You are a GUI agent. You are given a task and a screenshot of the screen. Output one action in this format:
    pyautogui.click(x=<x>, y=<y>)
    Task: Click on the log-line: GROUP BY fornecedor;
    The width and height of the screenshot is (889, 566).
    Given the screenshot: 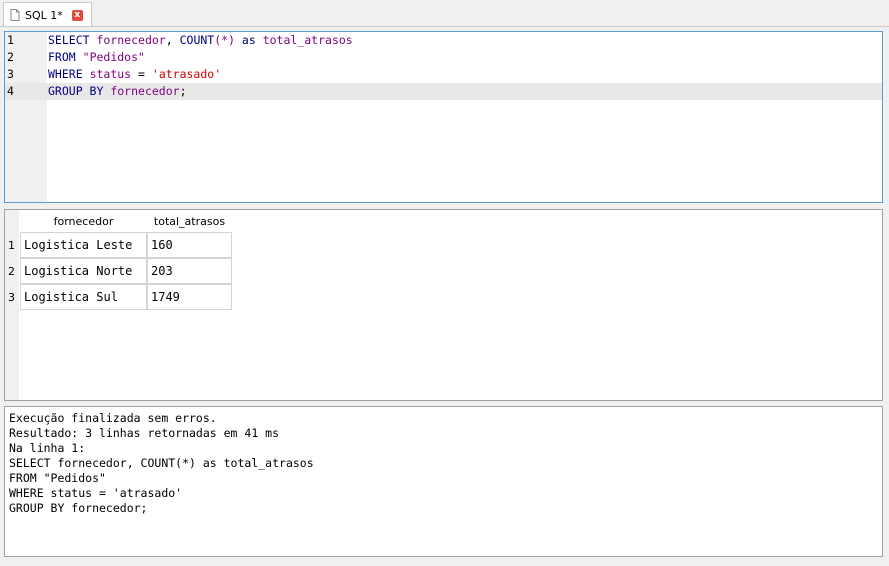 What is the action you would take?
    pyautogui.click(x=78, y=508)
    